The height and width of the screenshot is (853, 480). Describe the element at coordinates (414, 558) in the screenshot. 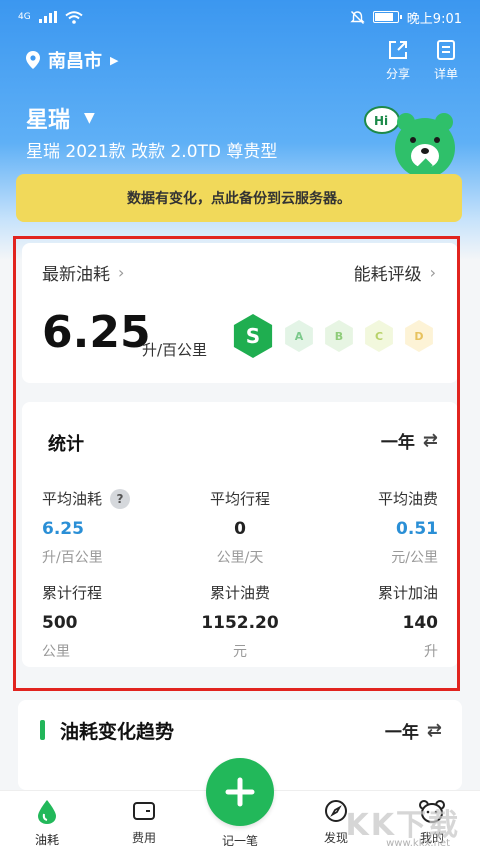

I see `stat-unit: 元/公里` at that location.